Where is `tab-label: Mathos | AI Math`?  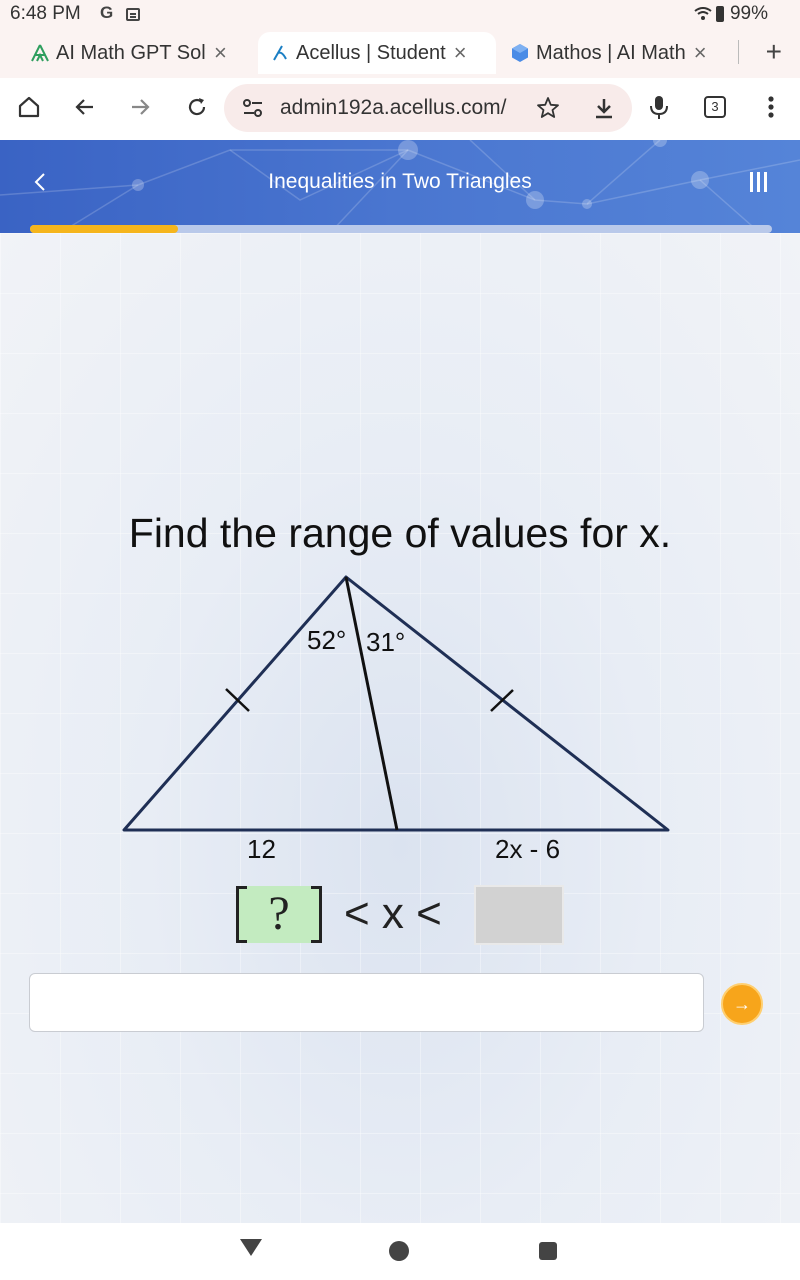 tab-label: Mathos | AI Math is located at coordinates (611, 52).